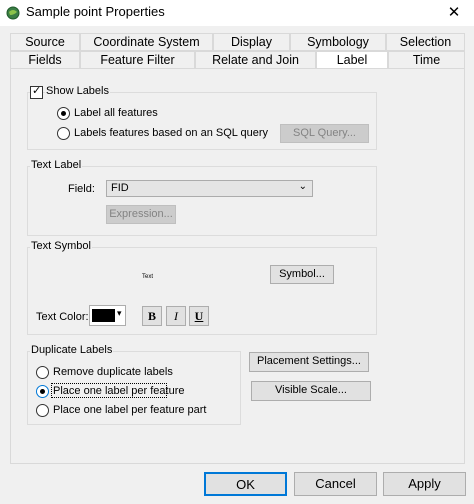 This screenshot has height=504, width=474. Describe the element at coordinates (137, 60) in the screenshot. I see `tab-feature-filter: Feature Filter` at that location.